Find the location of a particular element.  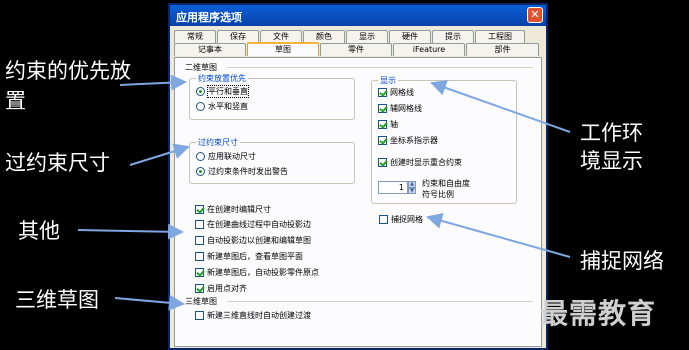

dialog-title: 应用程序选项 is located at coordinates (209, 17).